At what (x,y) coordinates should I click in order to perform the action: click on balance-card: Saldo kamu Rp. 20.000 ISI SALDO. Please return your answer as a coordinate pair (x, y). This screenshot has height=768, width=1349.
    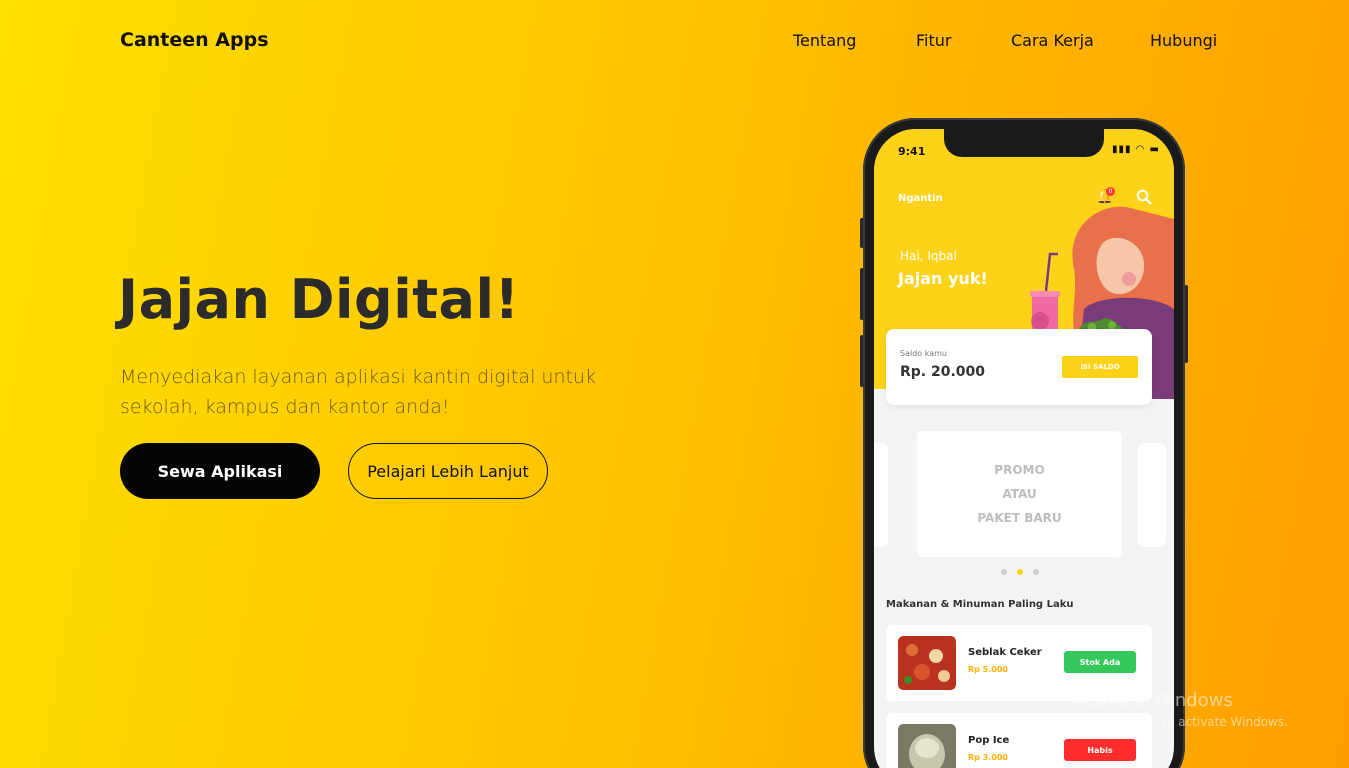
    Looking at the image, I should click on (1019, 367).